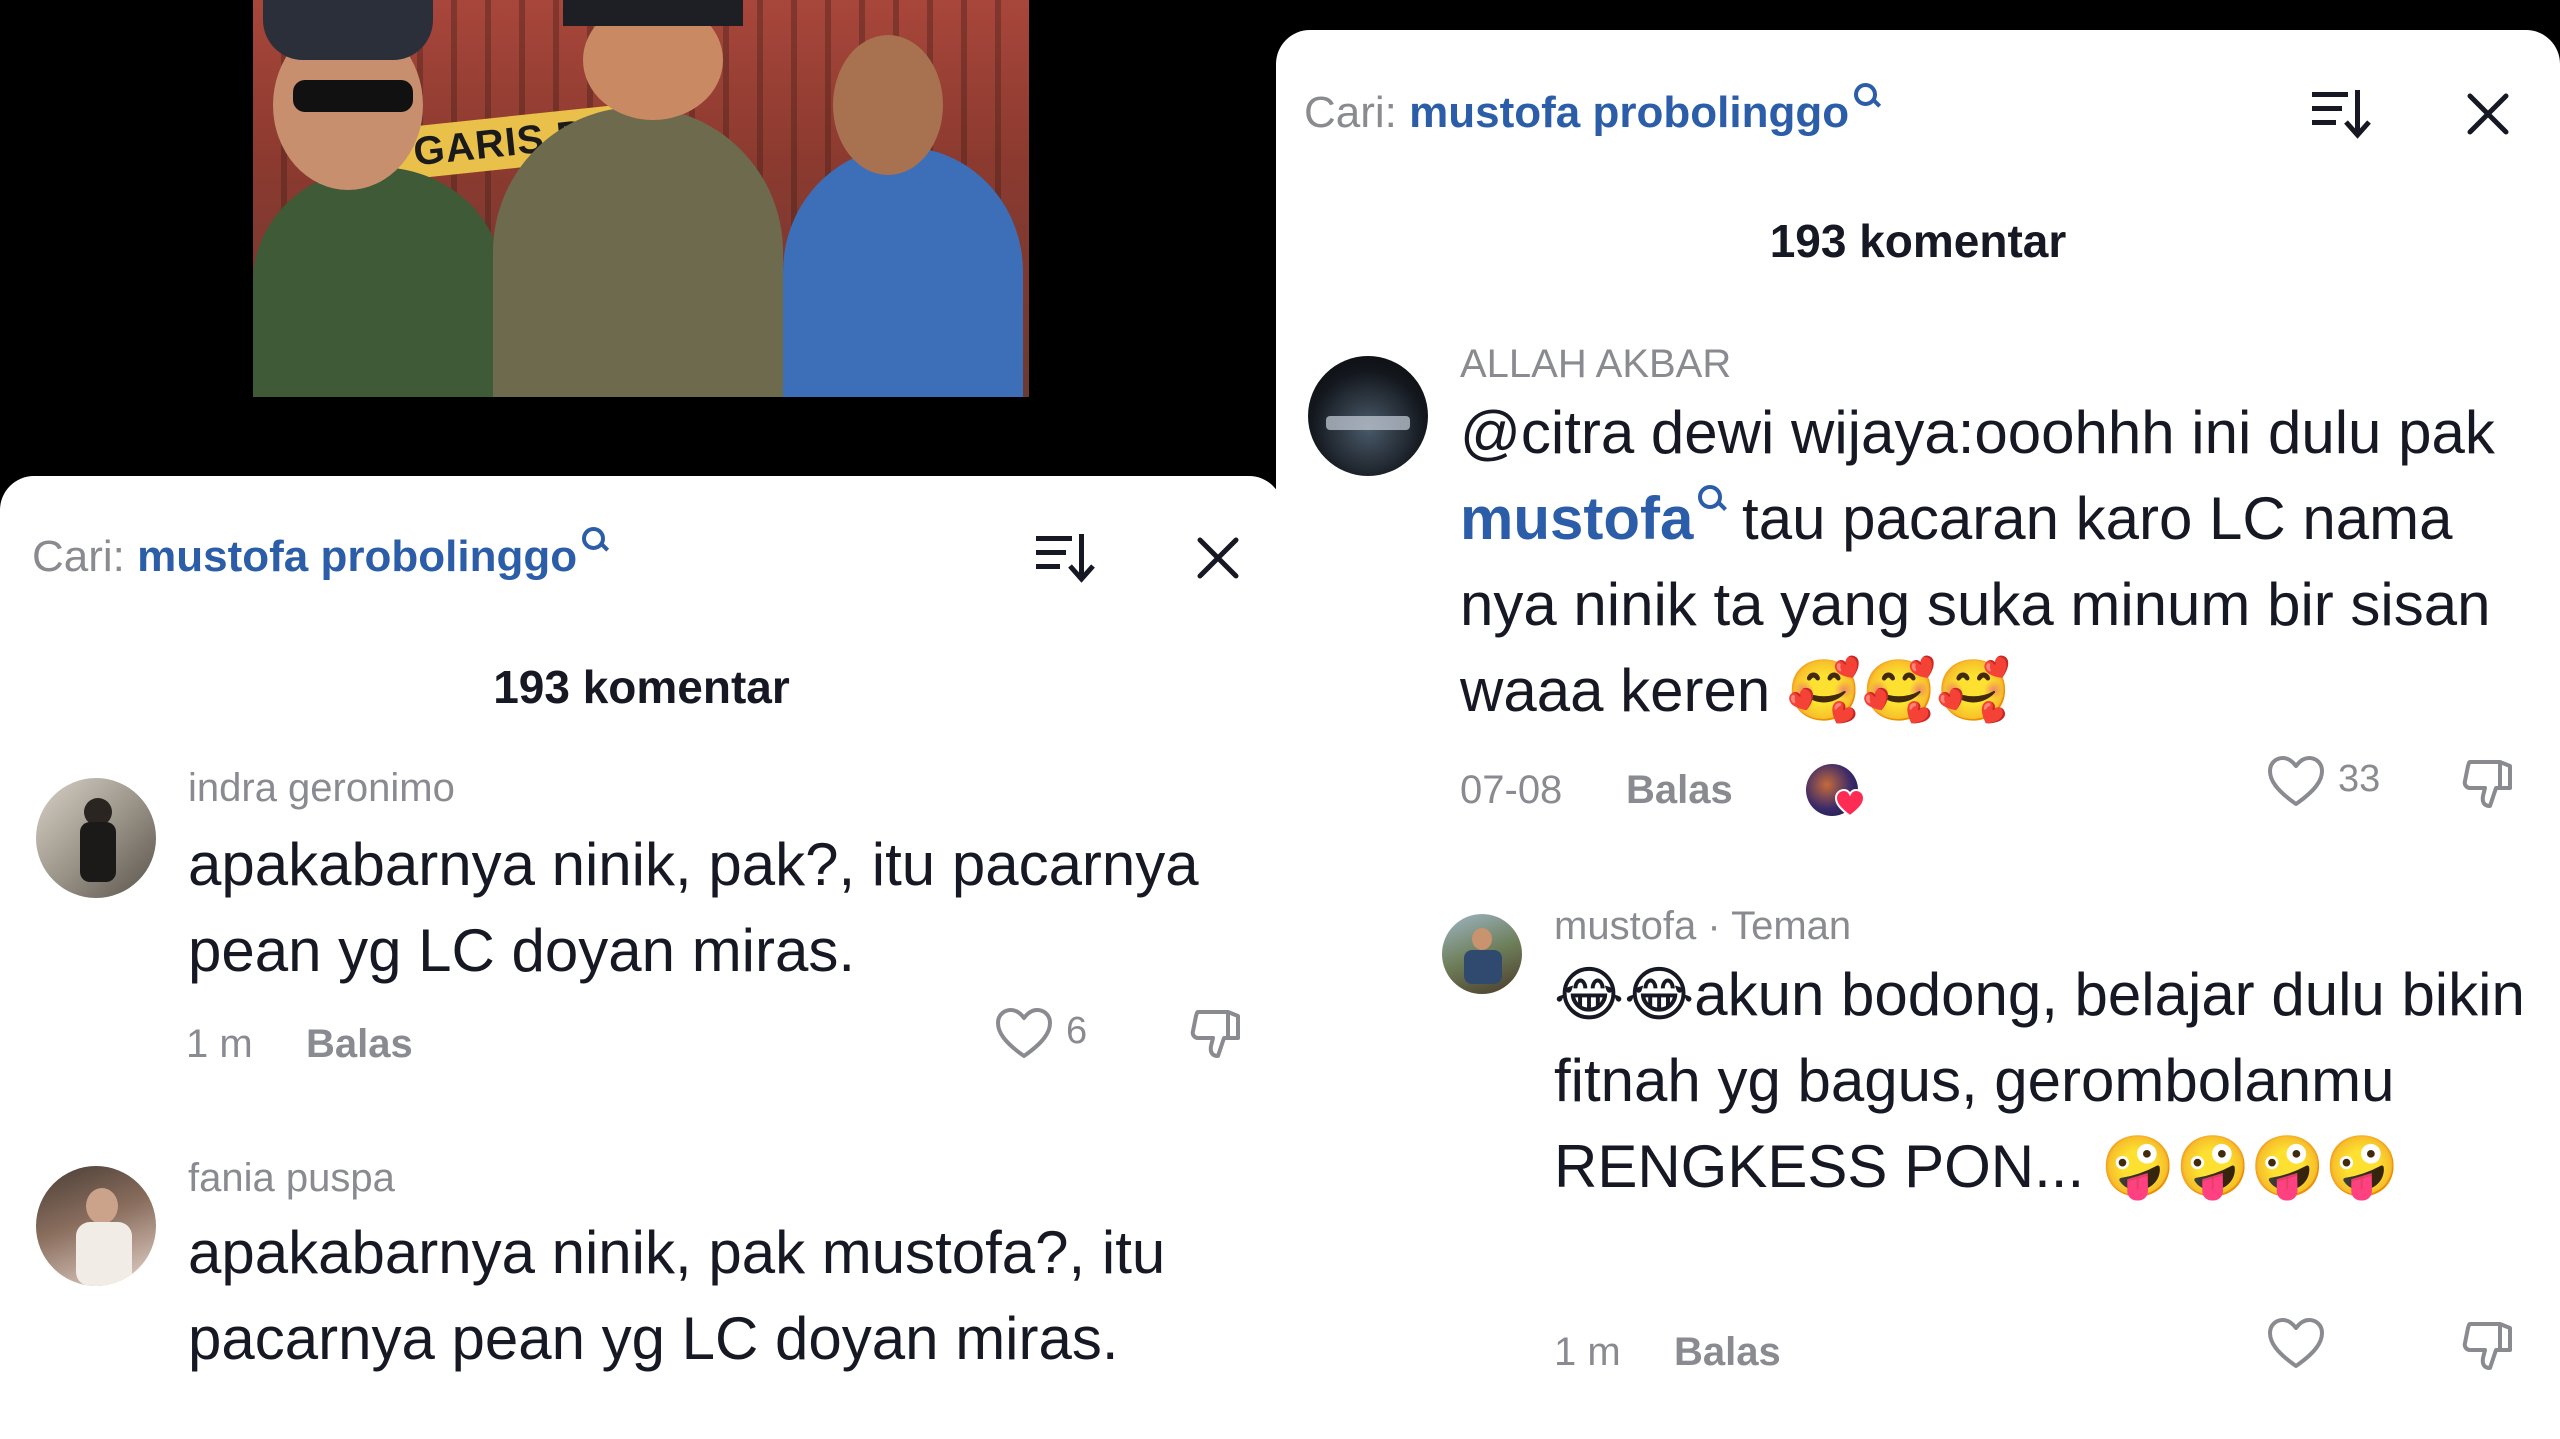  Describe the element at coordinates (903, 272) in the screenshot. I see `person-right` at that location.